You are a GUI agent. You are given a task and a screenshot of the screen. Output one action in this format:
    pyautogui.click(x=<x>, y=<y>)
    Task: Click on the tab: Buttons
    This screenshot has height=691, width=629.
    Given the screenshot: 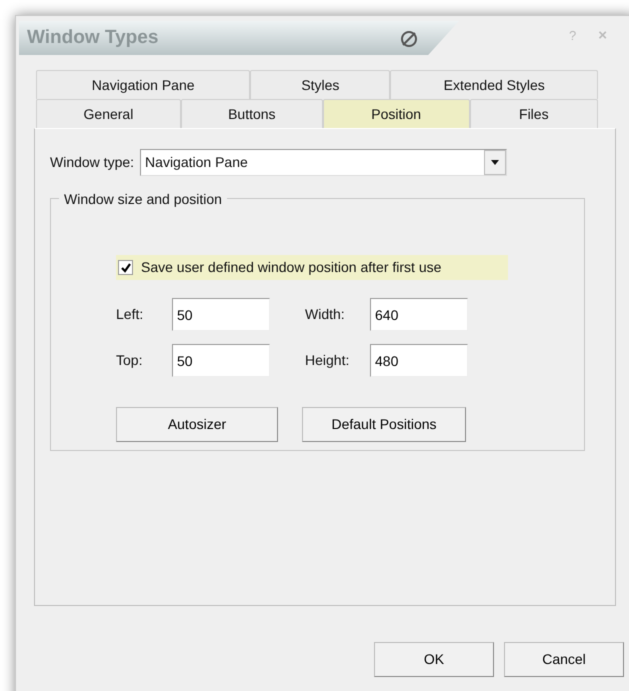 What is the action you would take?
    pyautogui.click(x=251, y=113)
    